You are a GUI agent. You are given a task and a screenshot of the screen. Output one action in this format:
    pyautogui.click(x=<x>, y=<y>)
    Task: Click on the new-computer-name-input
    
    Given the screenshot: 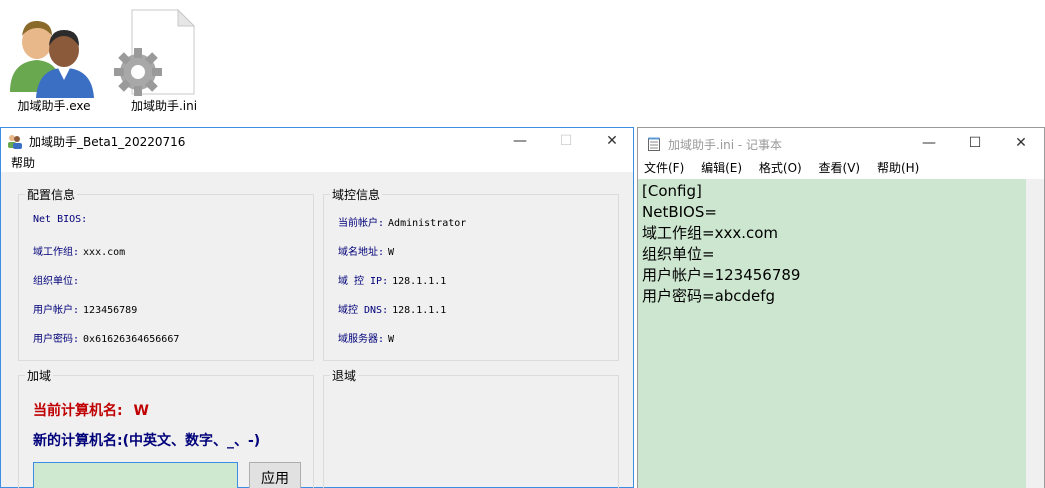 What is the action you would take?
    pyautogui.click(x=135, y=475)
    